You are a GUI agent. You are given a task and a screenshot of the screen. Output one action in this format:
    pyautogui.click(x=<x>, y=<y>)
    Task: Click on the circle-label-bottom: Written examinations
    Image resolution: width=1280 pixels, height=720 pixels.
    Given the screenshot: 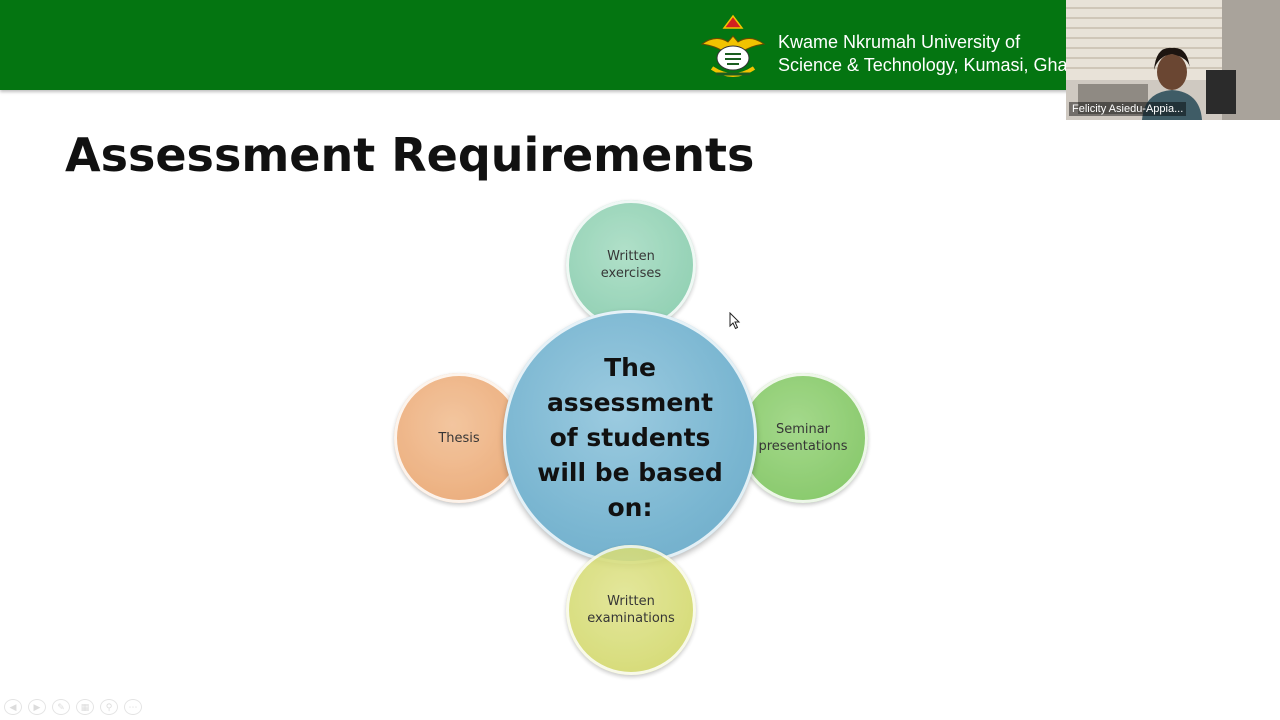 What is the action you would take?
    pyautogui.click(x=631, y=610)
    